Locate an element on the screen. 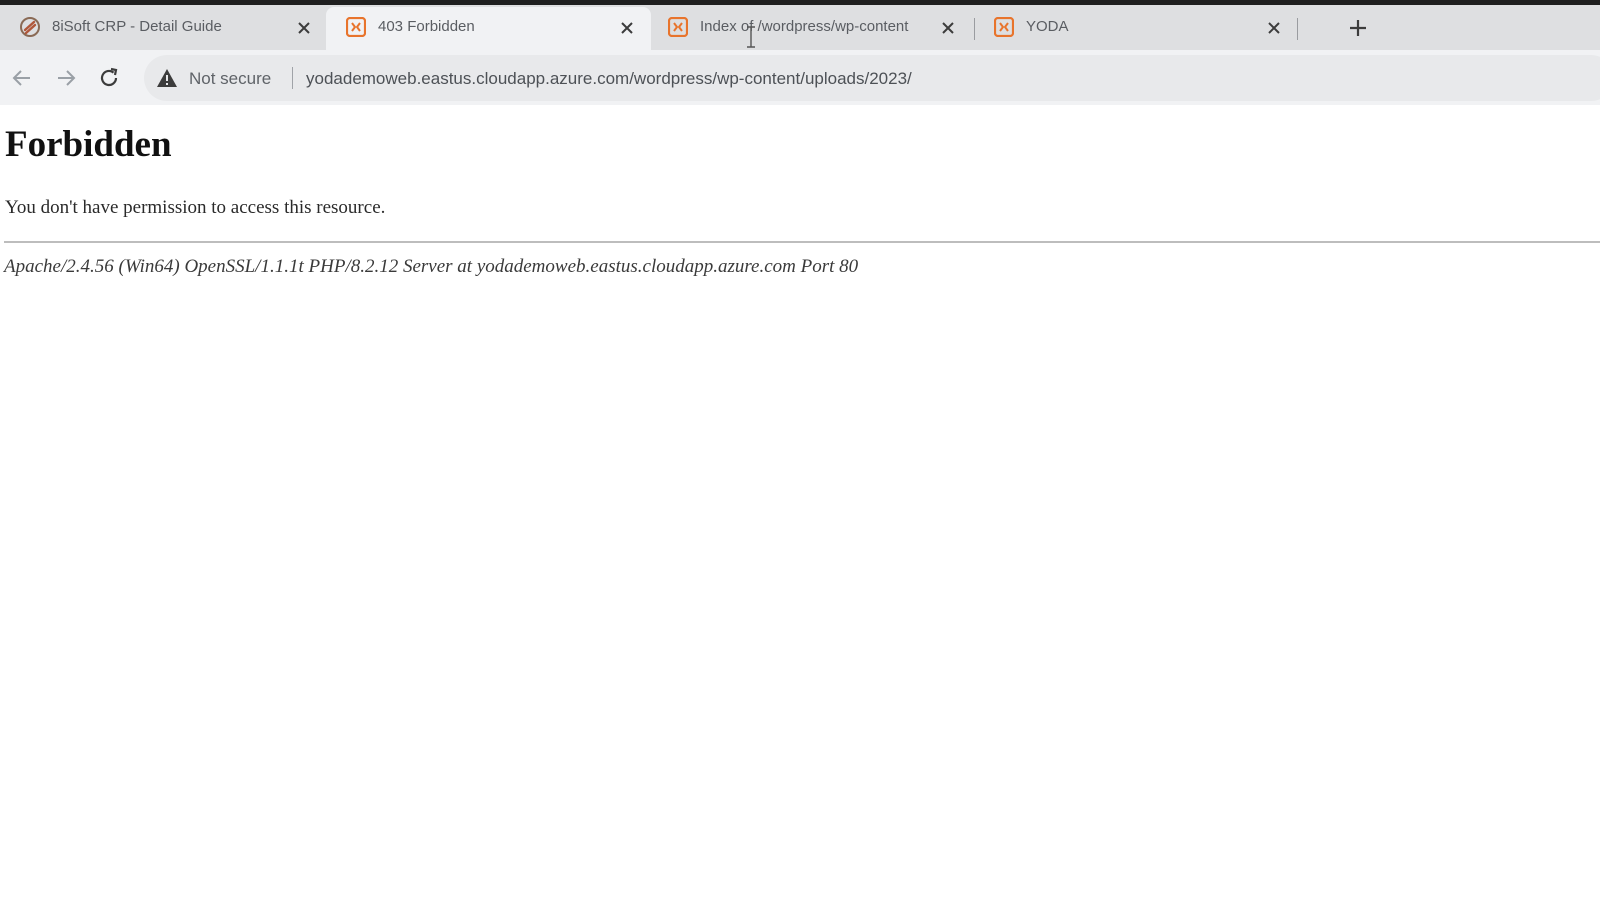  arrow-left-icon is located at coordinates (21, 78).